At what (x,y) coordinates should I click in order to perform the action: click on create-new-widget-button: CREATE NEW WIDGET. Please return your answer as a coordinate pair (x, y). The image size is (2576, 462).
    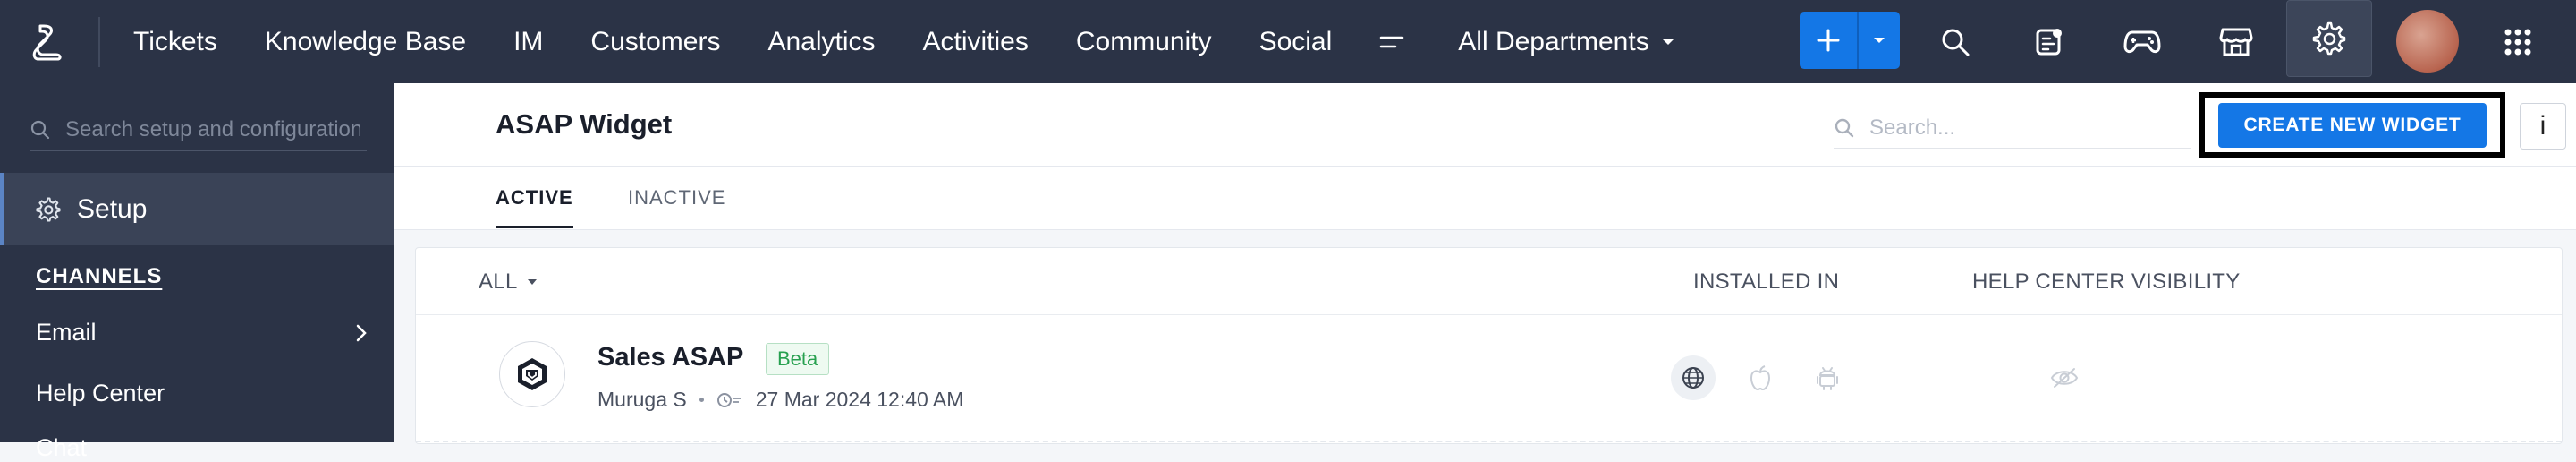
    Looking at the image, I should click on (2352, 125).